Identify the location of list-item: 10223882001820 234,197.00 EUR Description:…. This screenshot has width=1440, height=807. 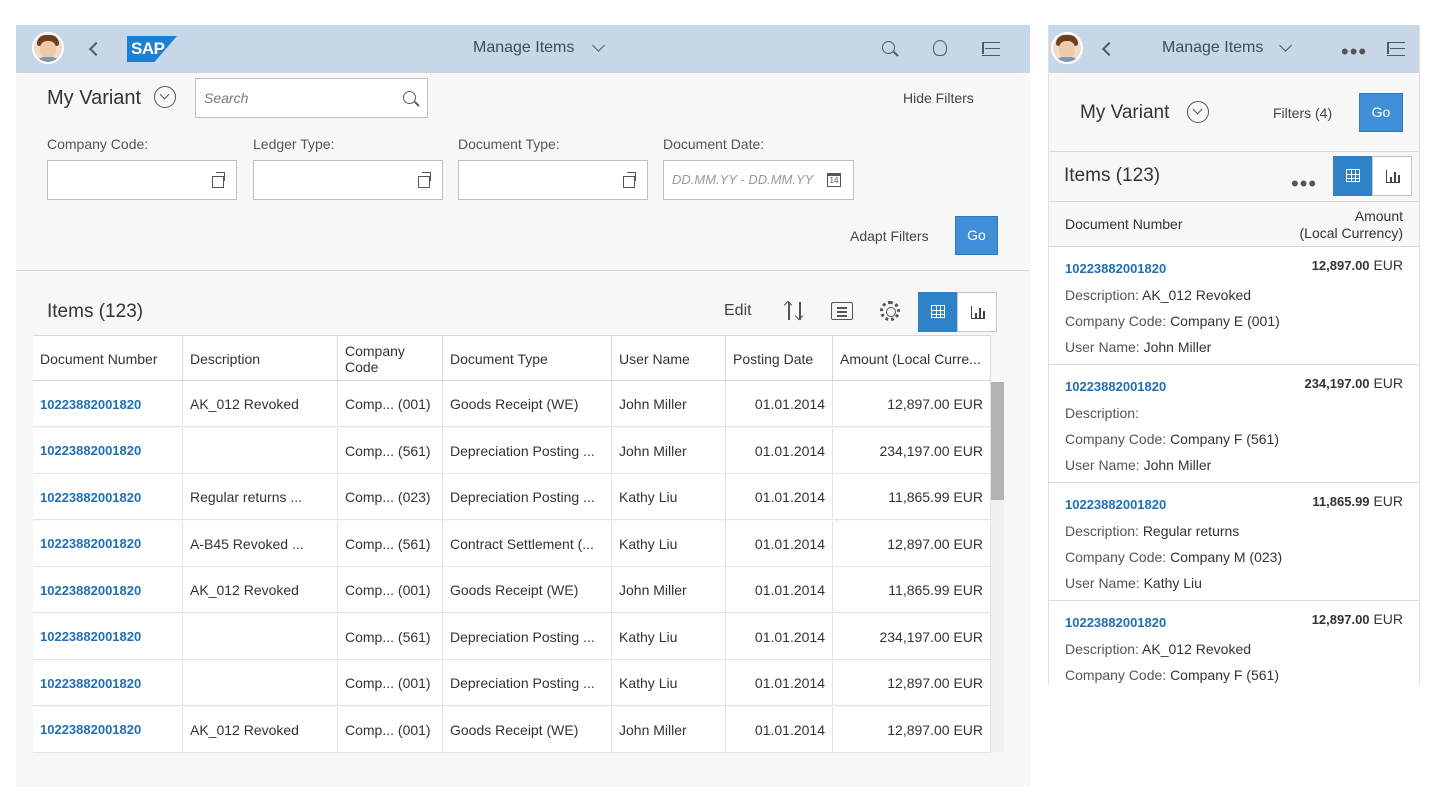
(1234, 424).